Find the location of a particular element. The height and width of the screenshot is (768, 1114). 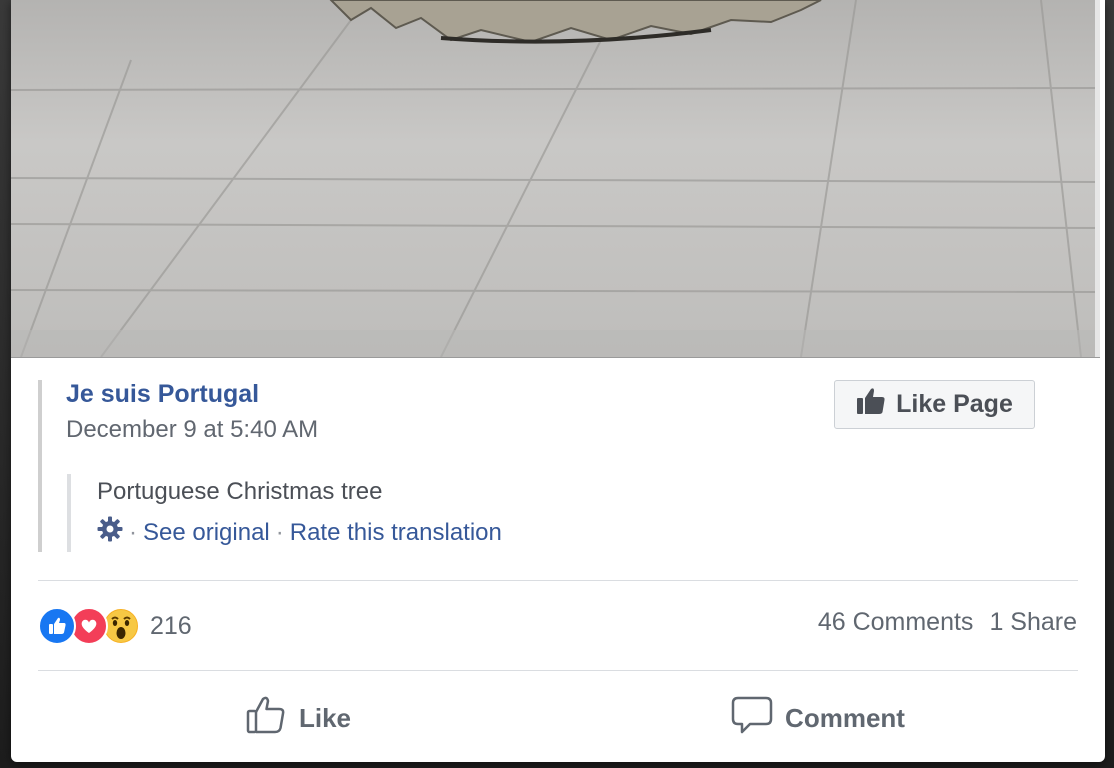

rate-translation-link: Rate this translation is located at coordinates (396, 533).